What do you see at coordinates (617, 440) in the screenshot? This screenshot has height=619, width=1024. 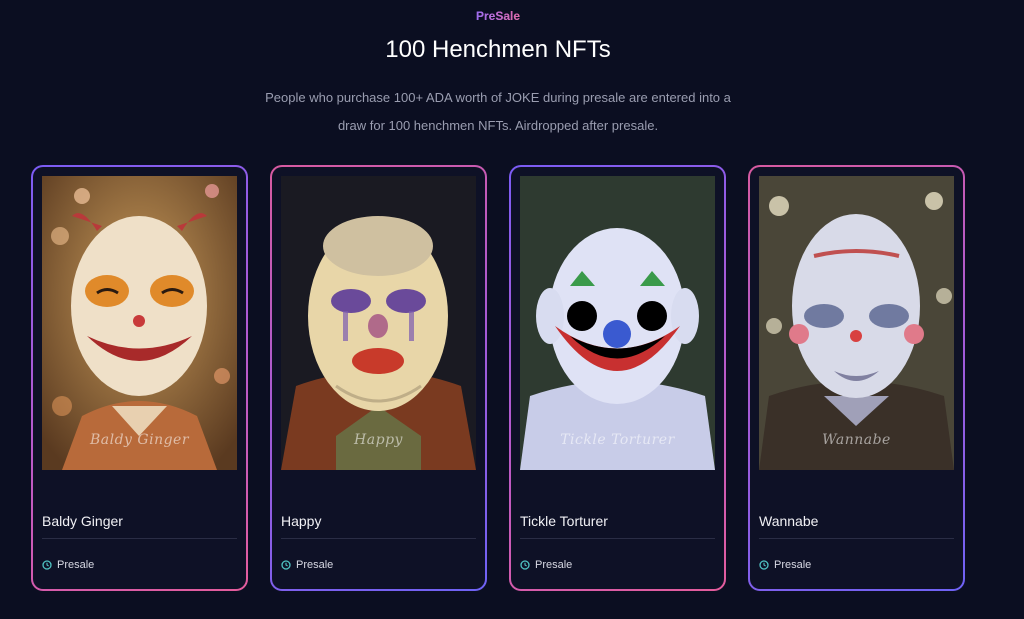 I see `nft-watermark: Tickle Torturer` at bounding box center [617, 440].